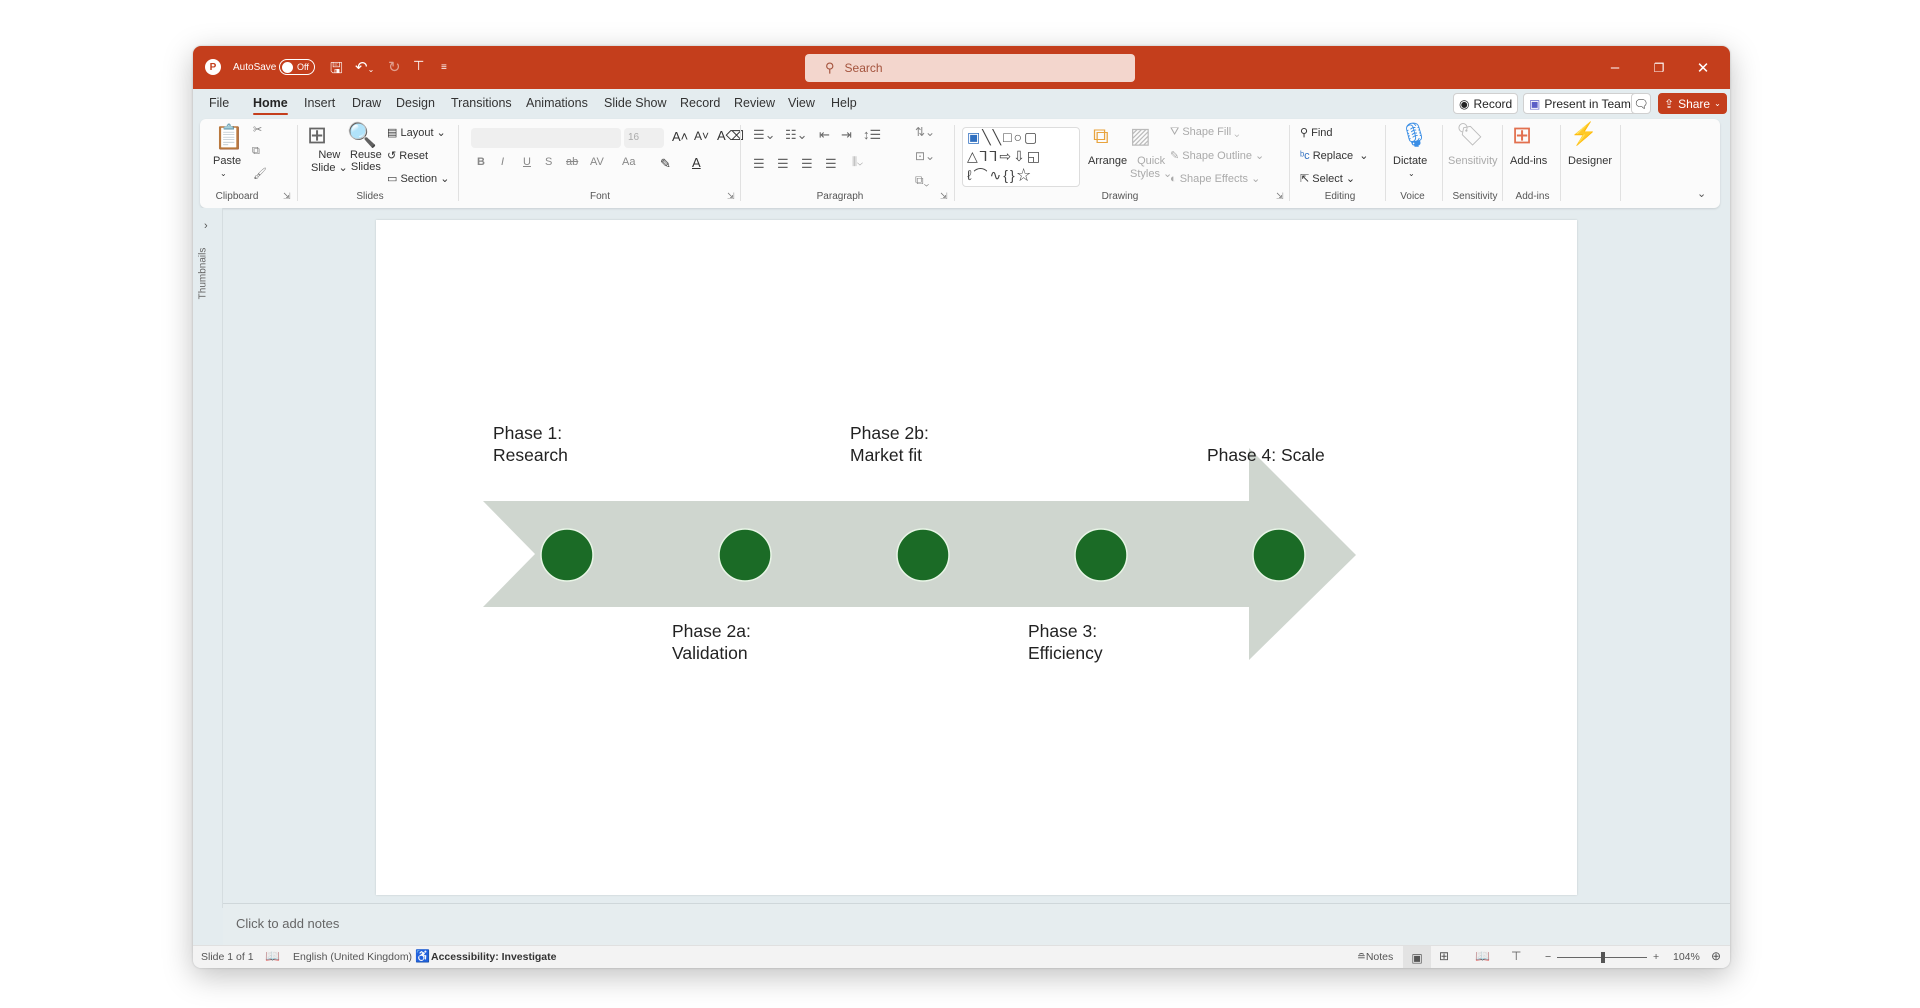 Image resolution: width=1920 pixels, height=1008 pixels. I want to click on text-direction-icon: ⇅⌄, so click(925, 132).